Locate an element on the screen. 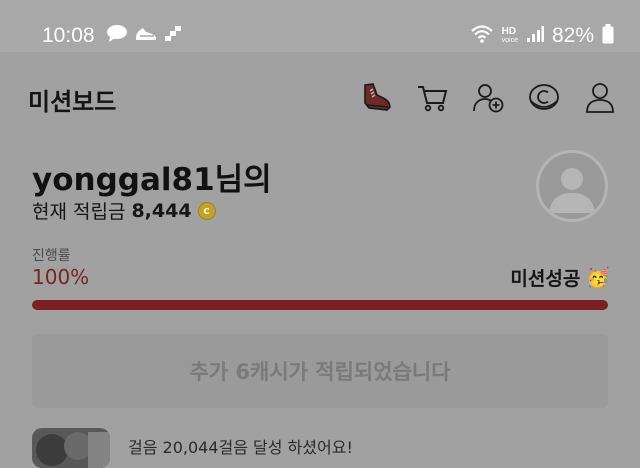 This screenshot has width=640, height=468. status-right: HD voice 82% is located at coordinates (542, 36).